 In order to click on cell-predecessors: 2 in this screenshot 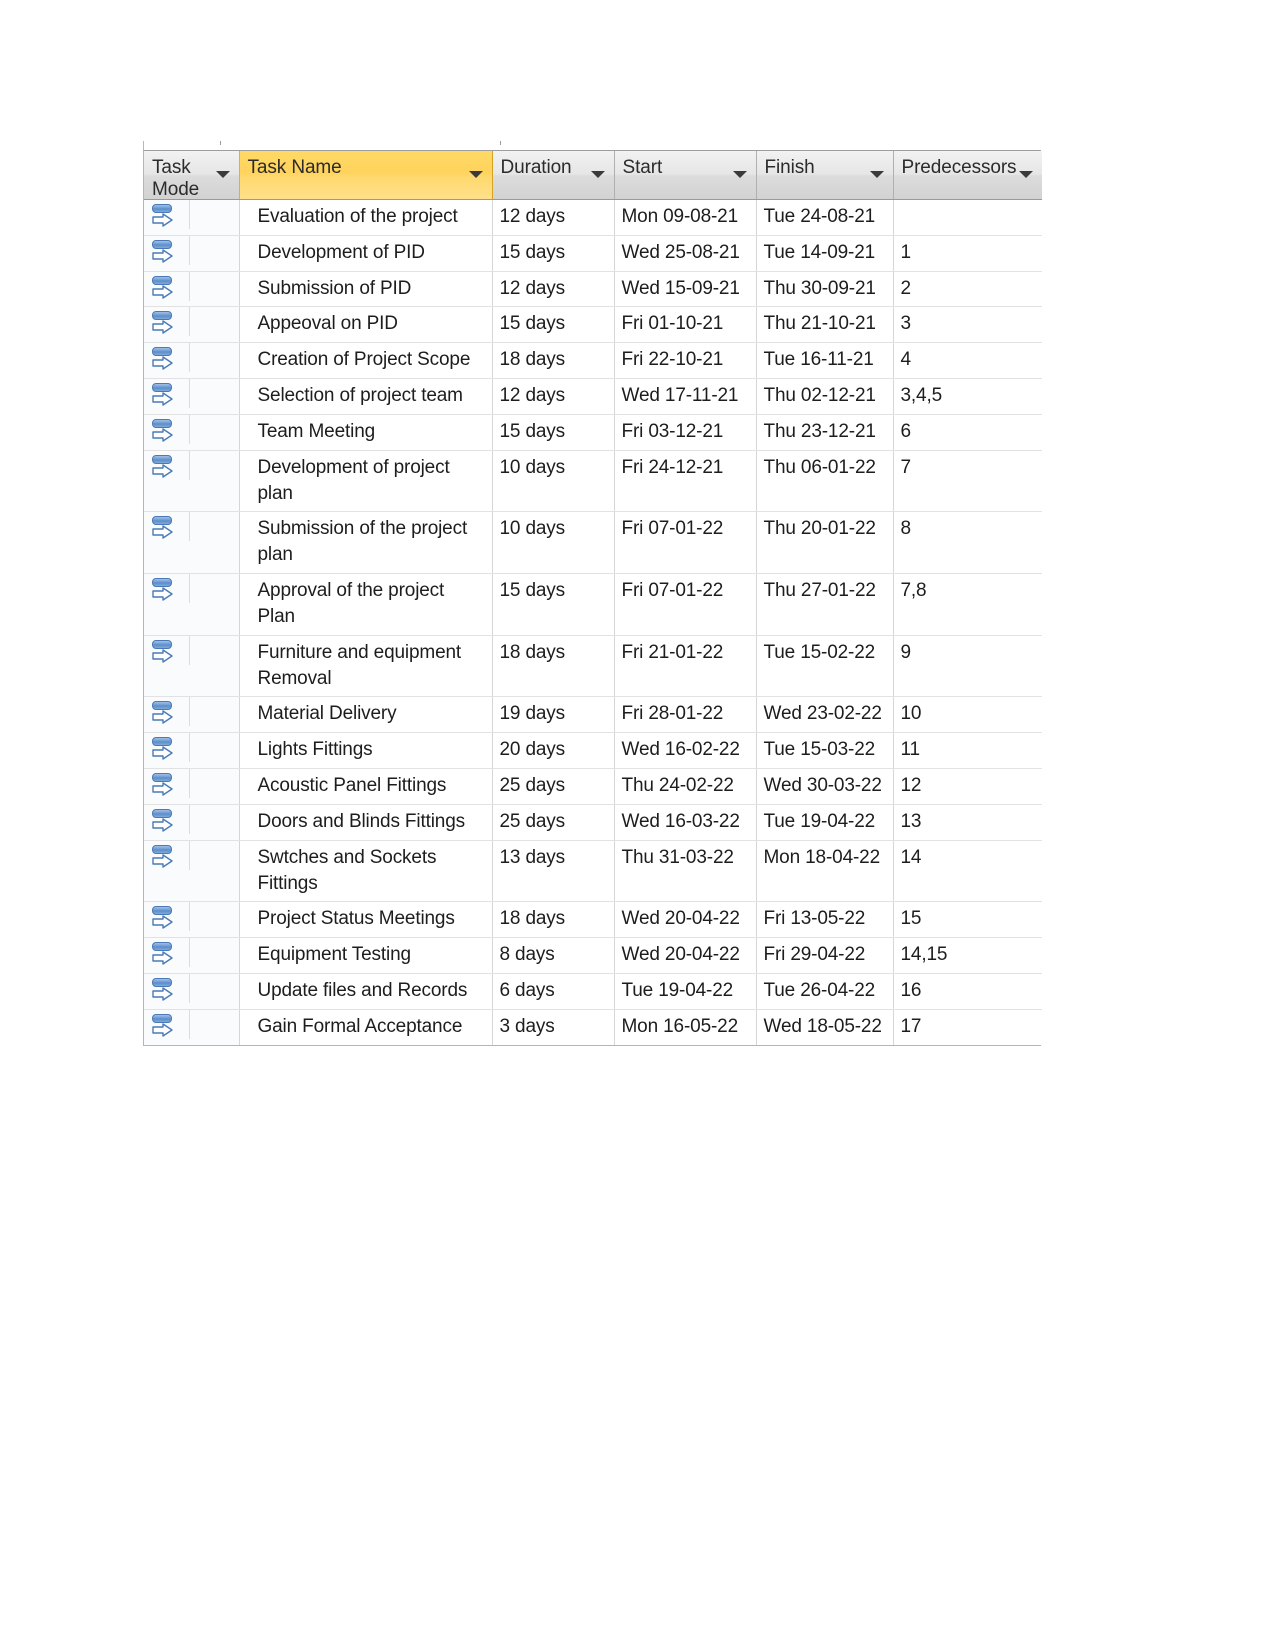, I will do `click(967, 289)`.